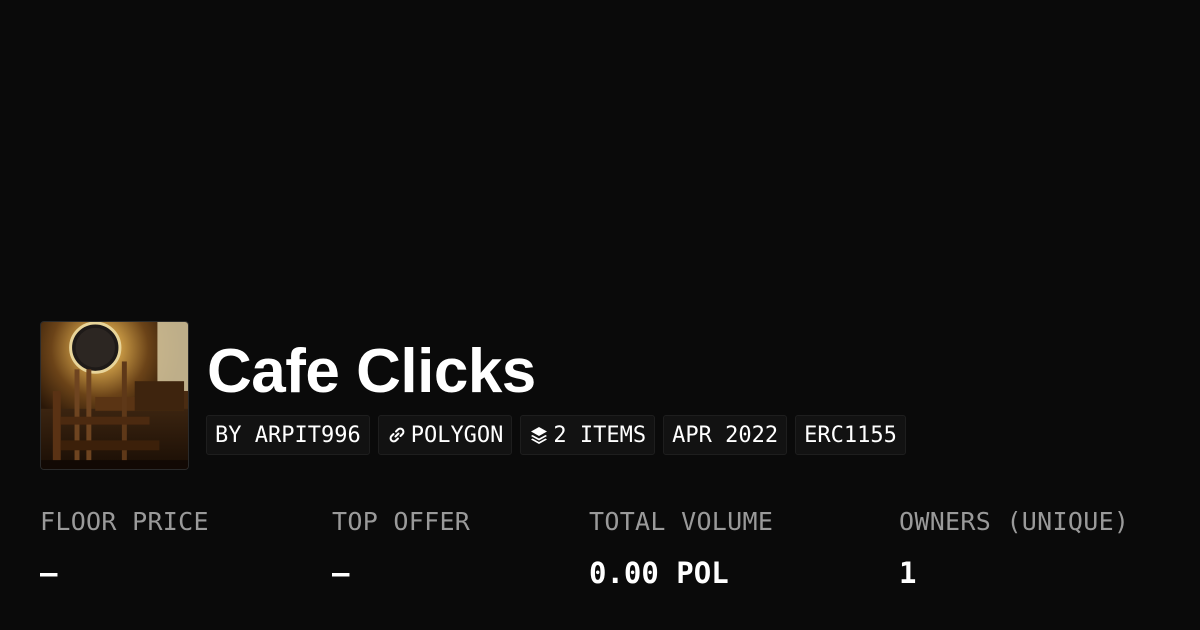  What do you see at coordinates (341, 573) in the screenshot?
I see `top-offer-value: –` at bounding box center [341, 573].